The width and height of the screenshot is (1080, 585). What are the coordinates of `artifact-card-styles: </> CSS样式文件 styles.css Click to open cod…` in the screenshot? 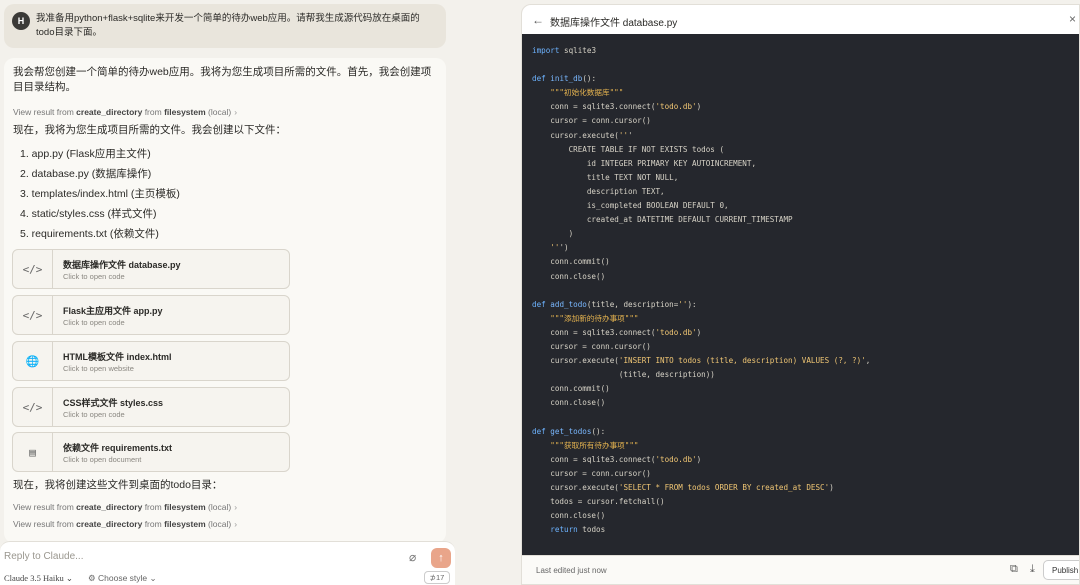 It's located at (151, 407).